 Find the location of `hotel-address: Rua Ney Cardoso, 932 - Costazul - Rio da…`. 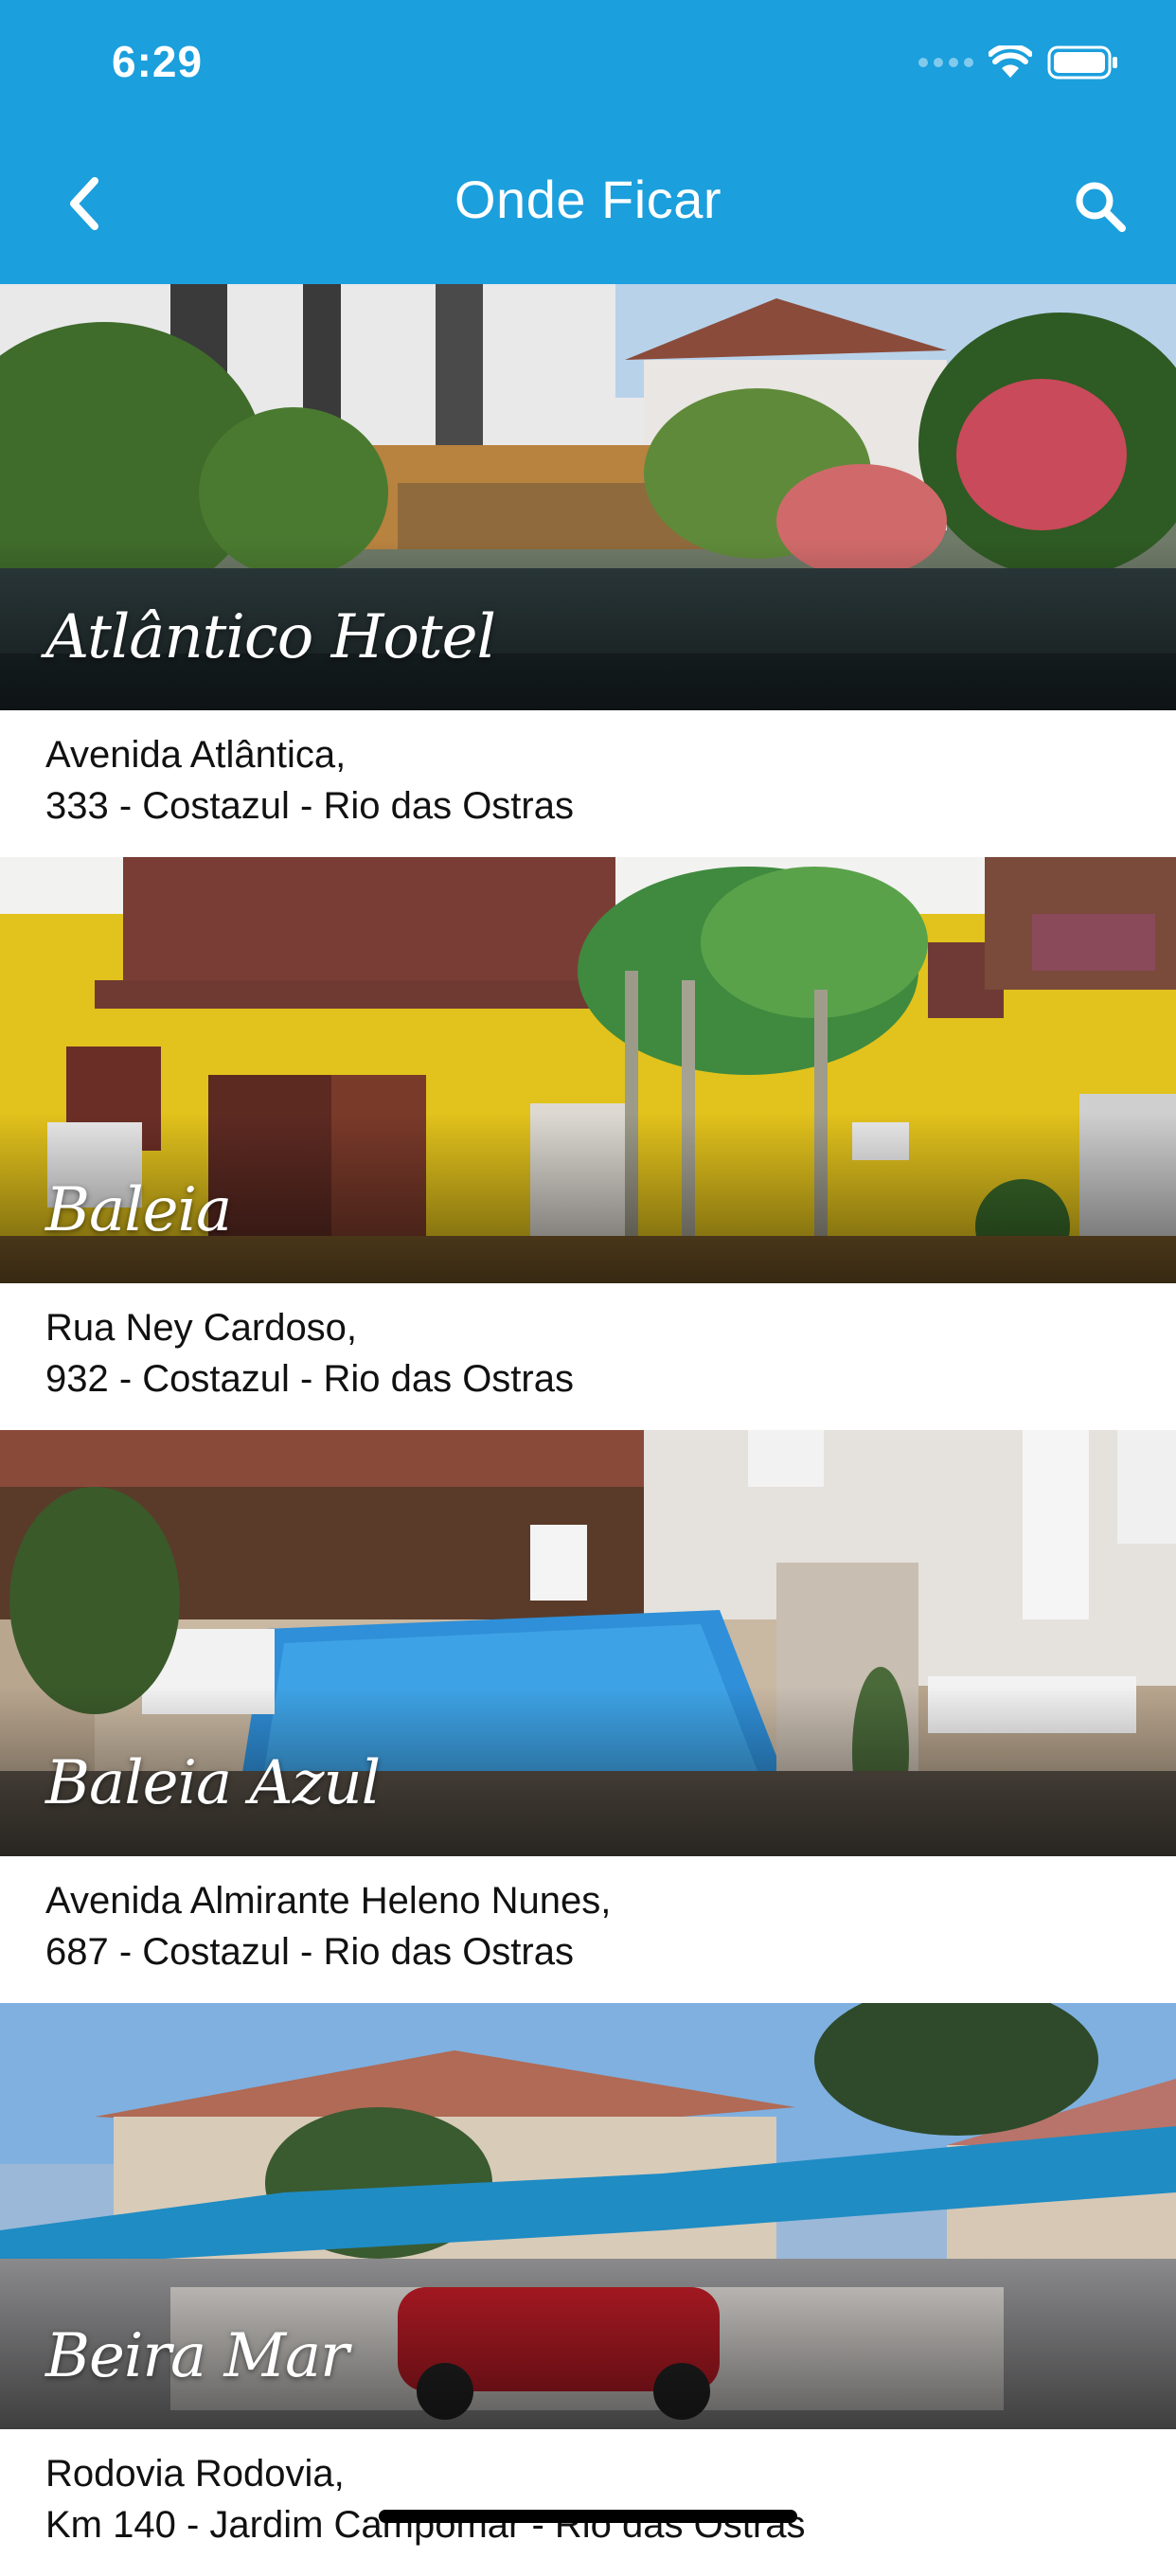

hotel-address: Rua Ney Cardoso, 932 - Costazul - Rio da… is located at coordinates (589, 1353).